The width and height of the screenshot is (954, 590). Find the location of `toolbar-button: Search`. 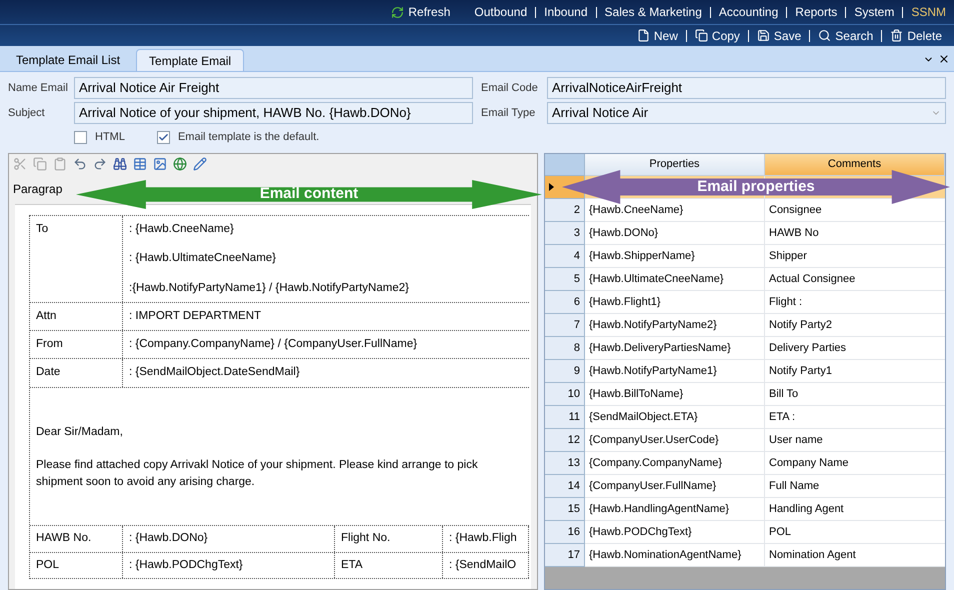

toolbar-button: Search is located at coordinates (846, 35).